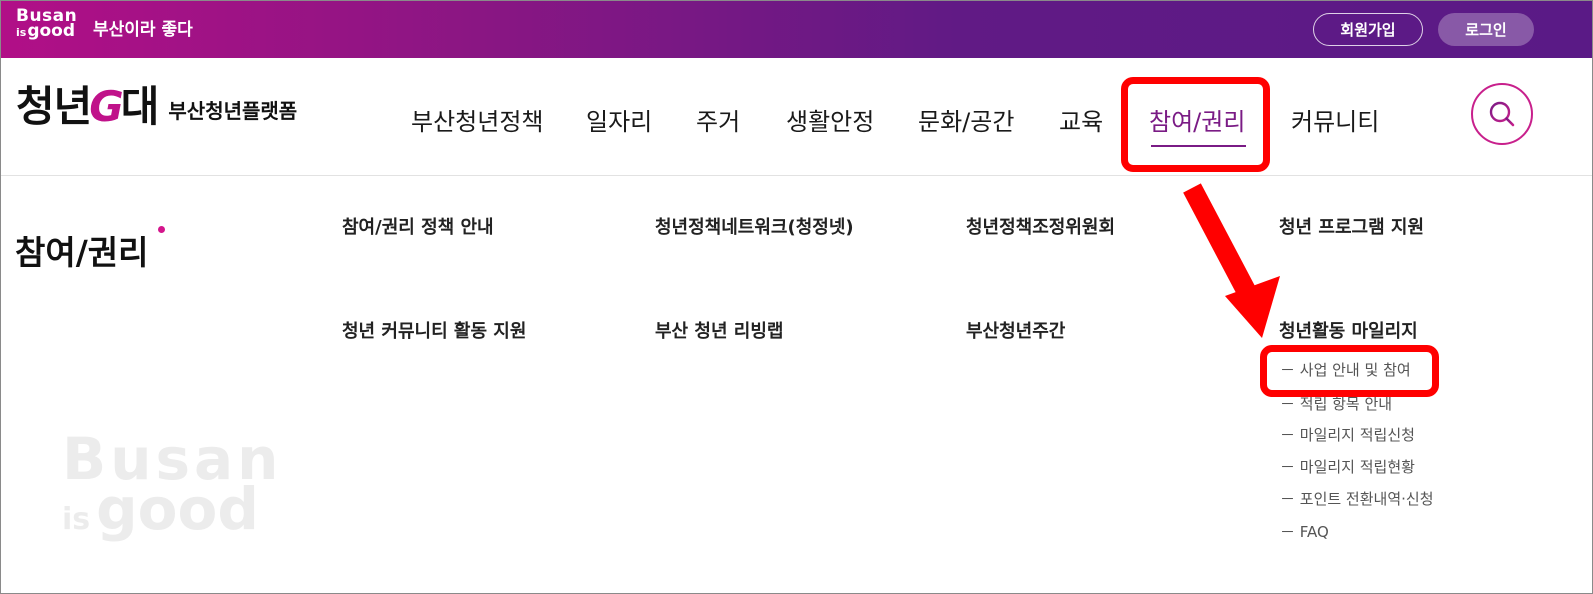 The image size is (1593, 594). I want to click on nav-item-youth-policy: 부산청년정책, so click(477, 119).